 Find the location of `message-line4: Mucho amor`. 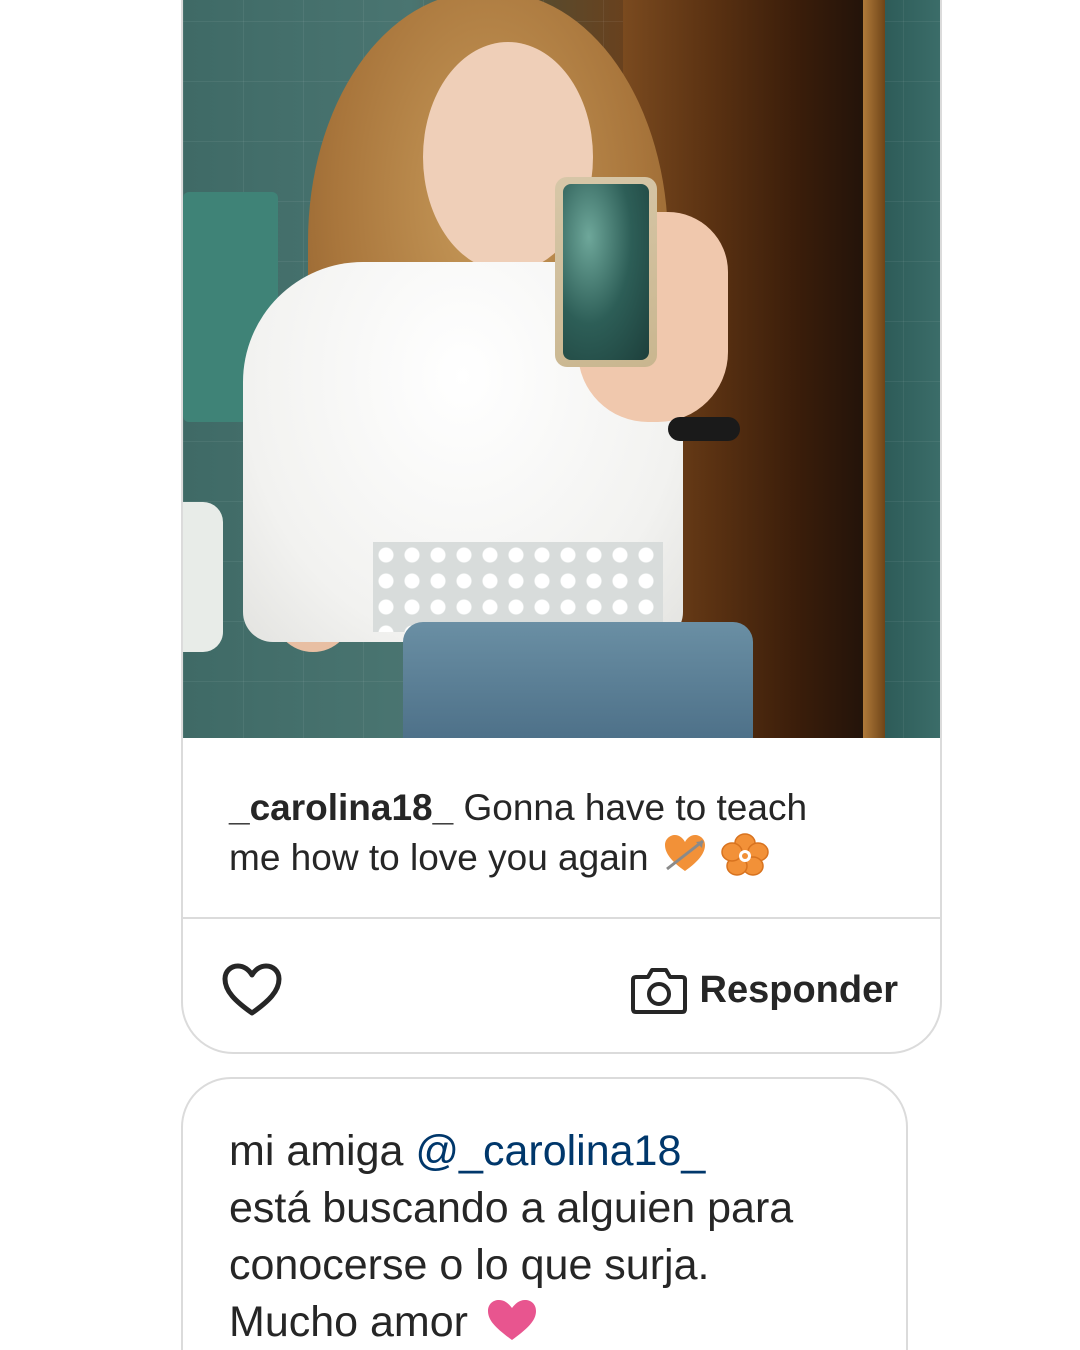

message-line4: Mucho amor is located at coordinates (348, 1322).